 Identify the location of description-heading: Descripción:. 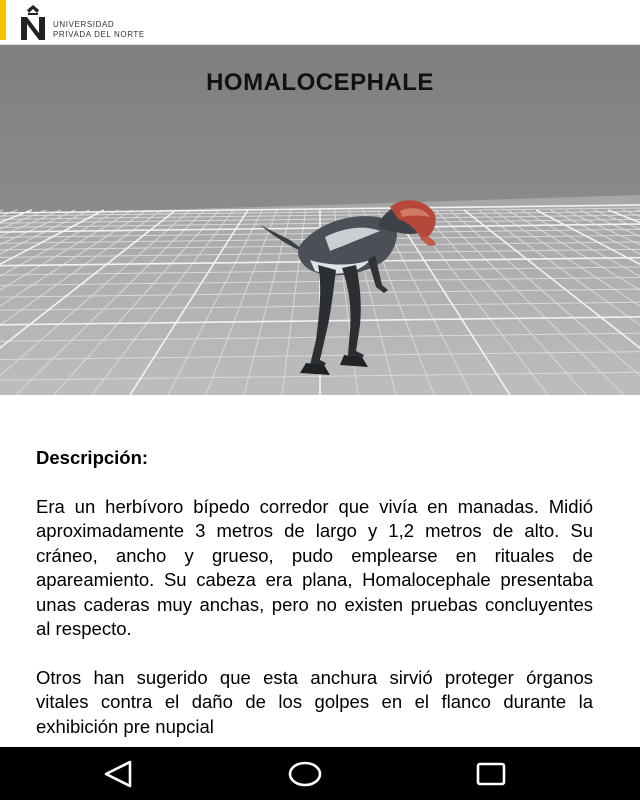
(92, 457).